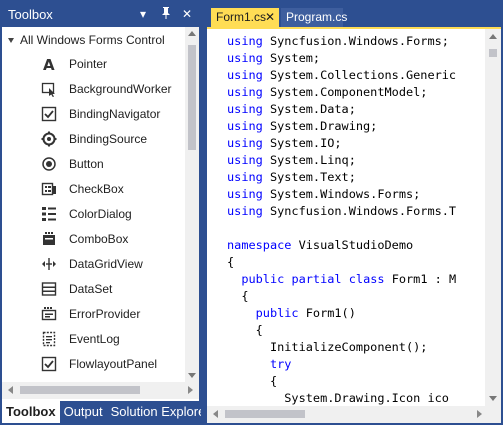 The width and height of the screenshot is (503, 425). I want to click on color-dialog-icon, so click(49, 214).